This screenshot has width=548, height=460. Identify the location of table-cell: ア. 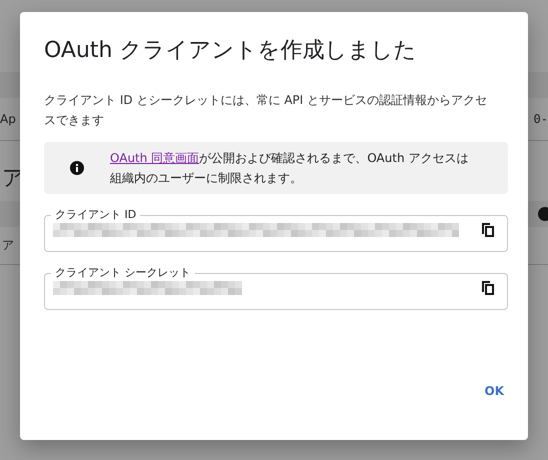
(8, 245).